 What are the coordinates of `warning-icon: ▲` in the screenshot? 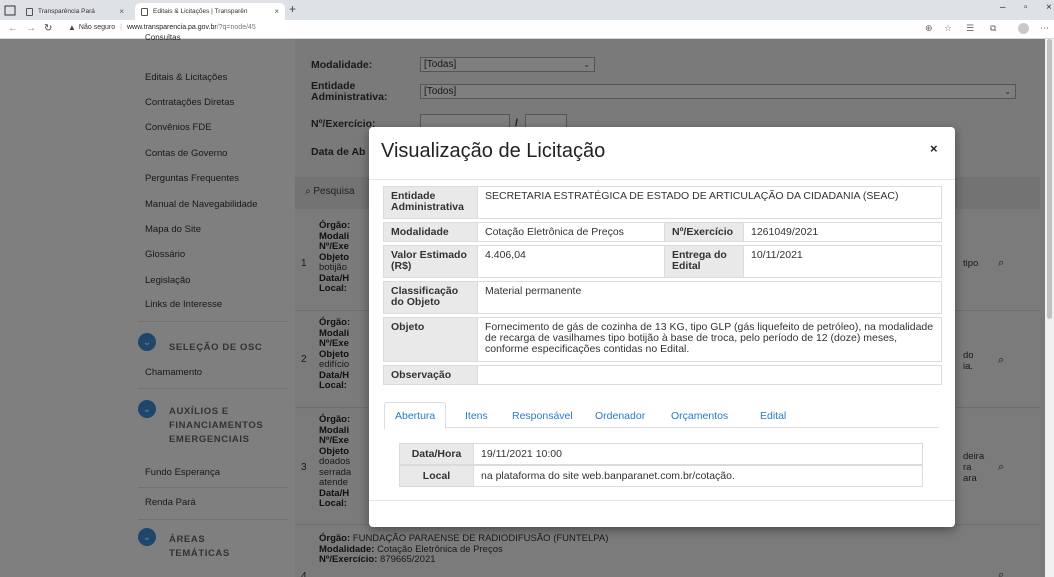 It's located at (72, 27).